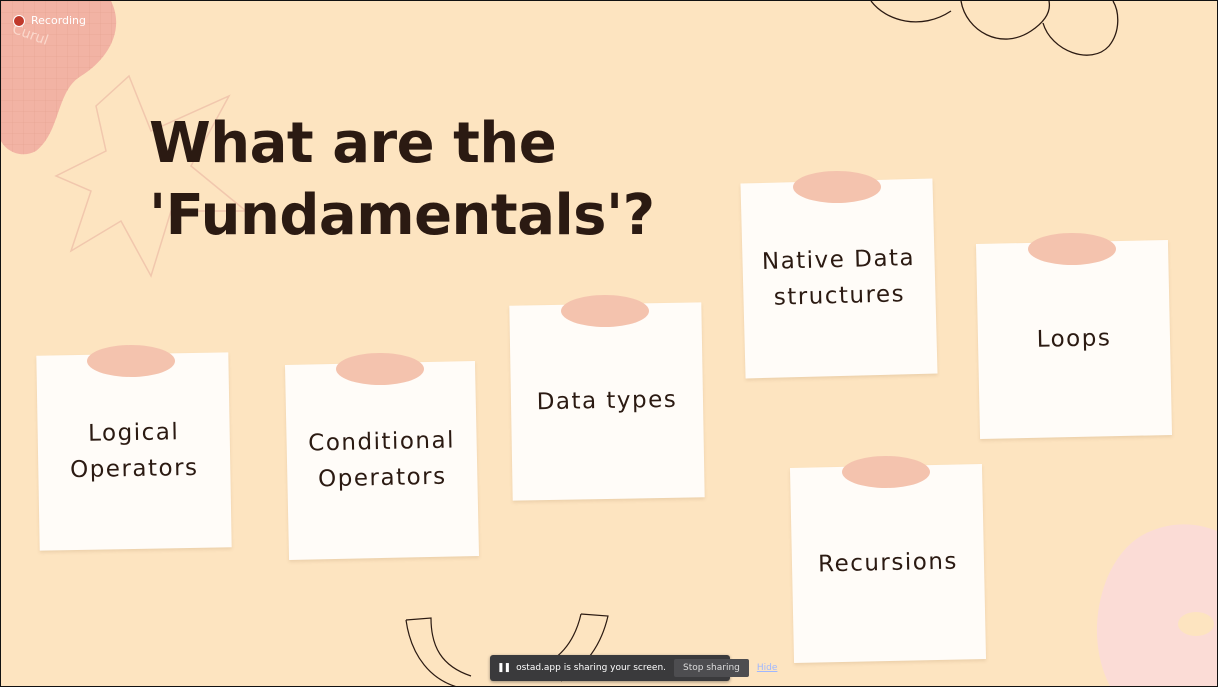 Image resolution: width=1218 pixels, height=687 pixels. I want to click on sticky-note-logical-operators: Logical Operators, so click(134, 451).